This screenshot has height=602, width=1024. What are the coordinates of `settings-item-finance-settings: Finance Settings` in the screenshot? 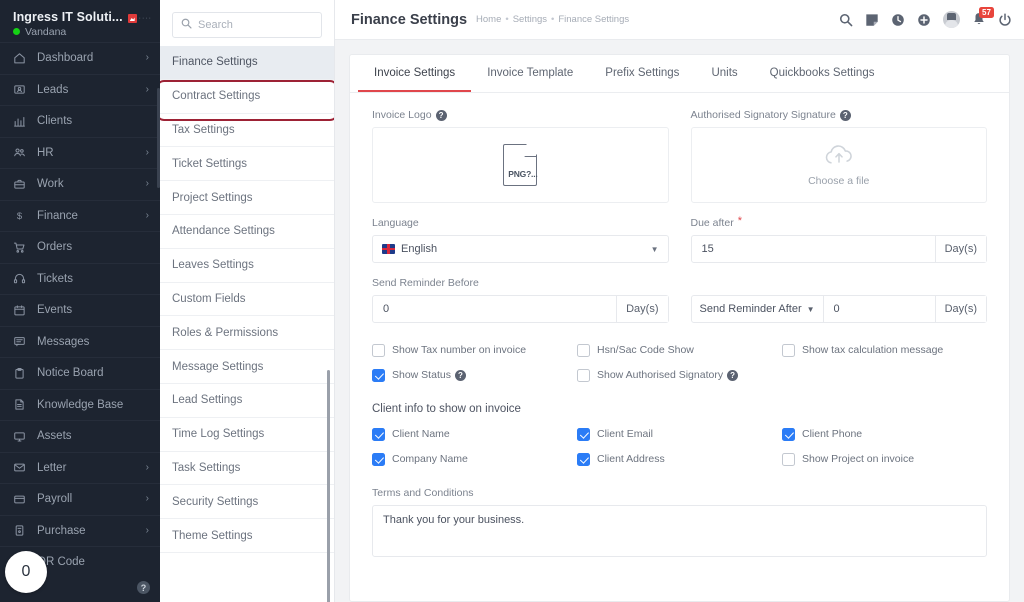 It's located at (247, 63).